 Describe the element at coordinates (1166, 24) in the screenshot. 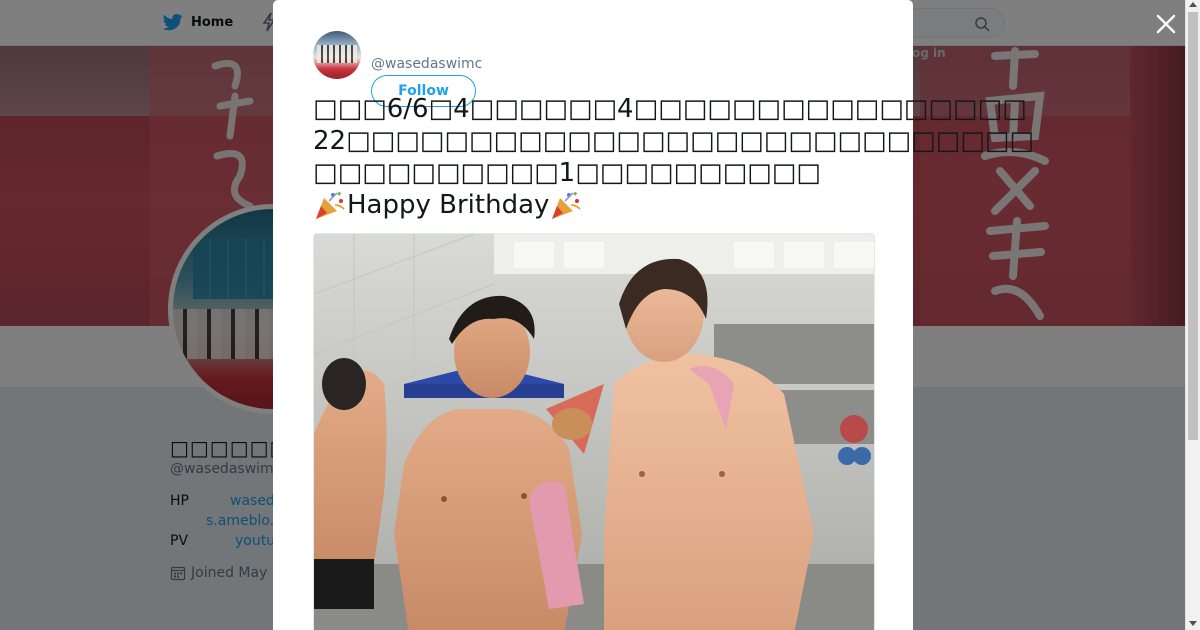

I see `close-icon` at that location.